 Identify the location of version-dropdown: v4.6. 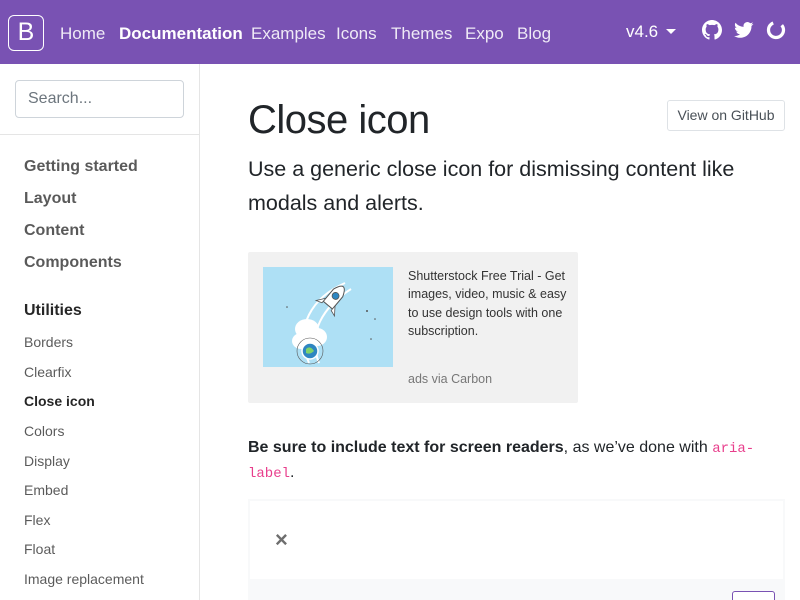
(651, 32).